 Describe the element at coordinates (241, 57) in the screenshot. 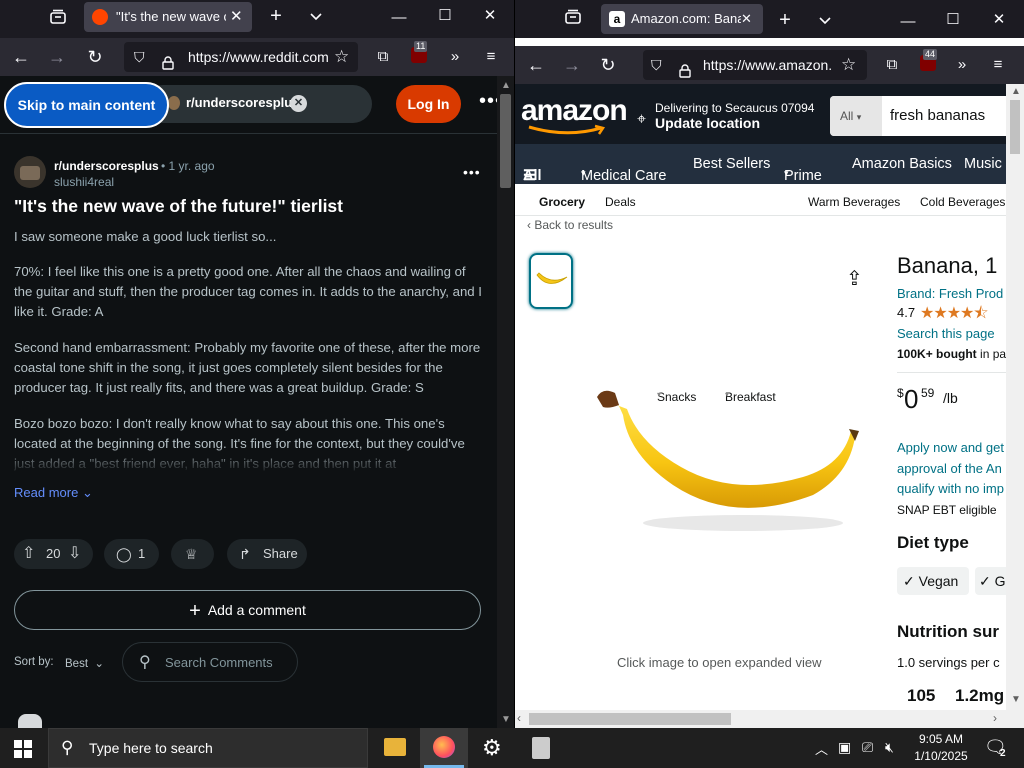

I see `address-bar: ⛉ https://www.reddit.com ☆` at that location.